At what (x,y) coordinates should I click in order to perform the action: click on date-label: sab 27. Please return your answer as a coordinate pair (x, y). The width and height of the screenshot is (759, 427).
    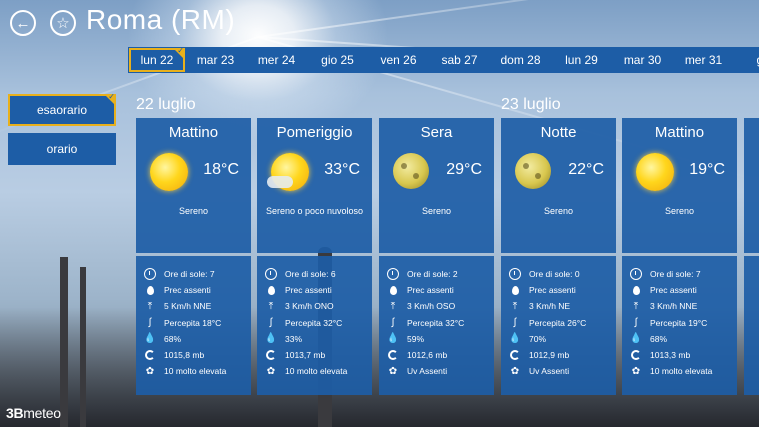
    Looking at the image, I should click on (459, 60).